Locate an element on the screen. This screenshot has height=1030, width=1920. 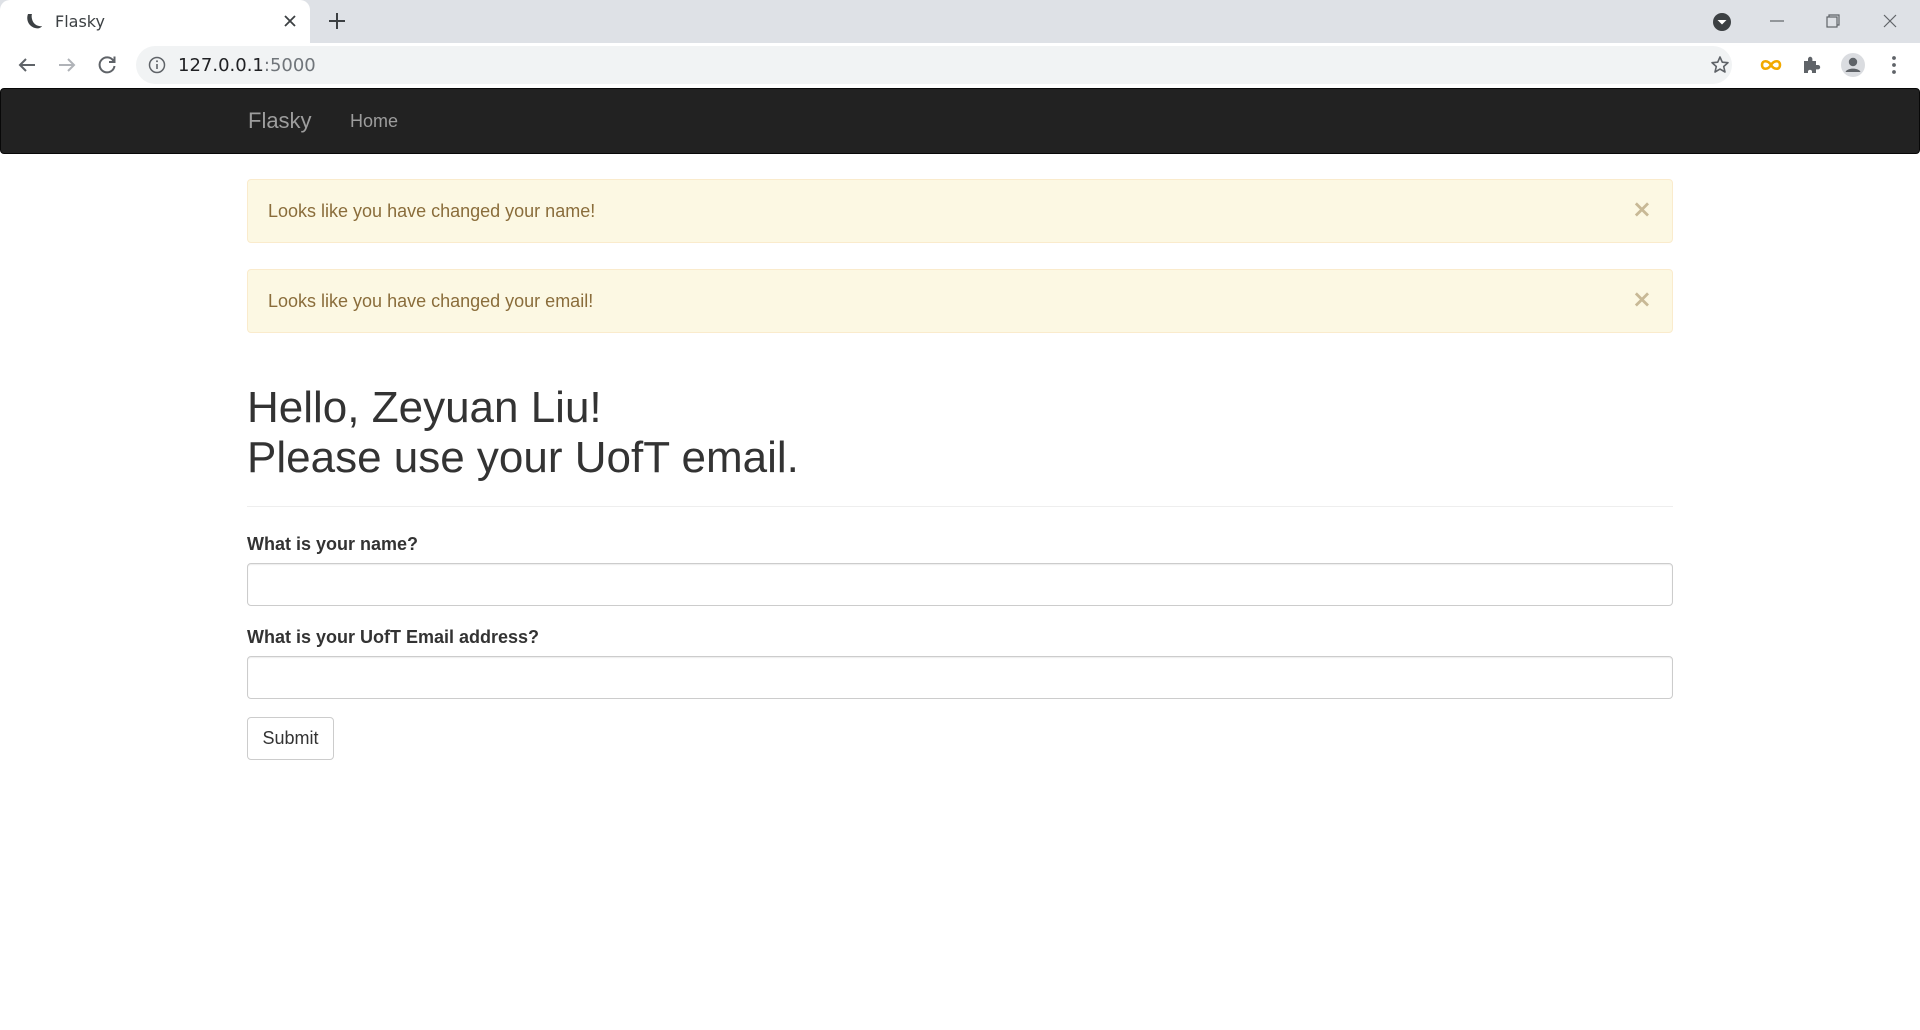
site-navbar: Flasky Home is located at coordinates (960, 121).